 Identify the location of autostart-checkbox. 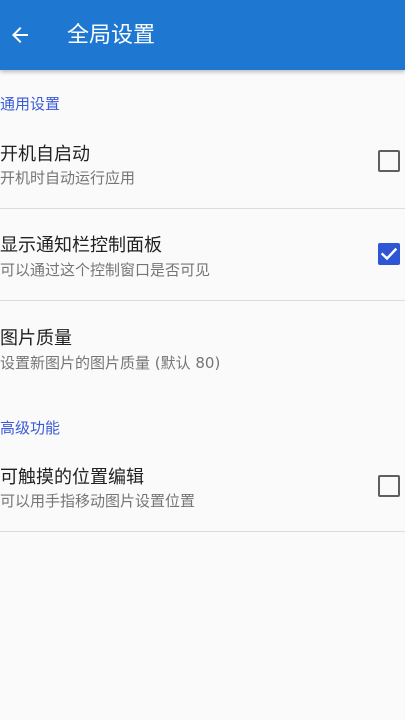
(389, 161).